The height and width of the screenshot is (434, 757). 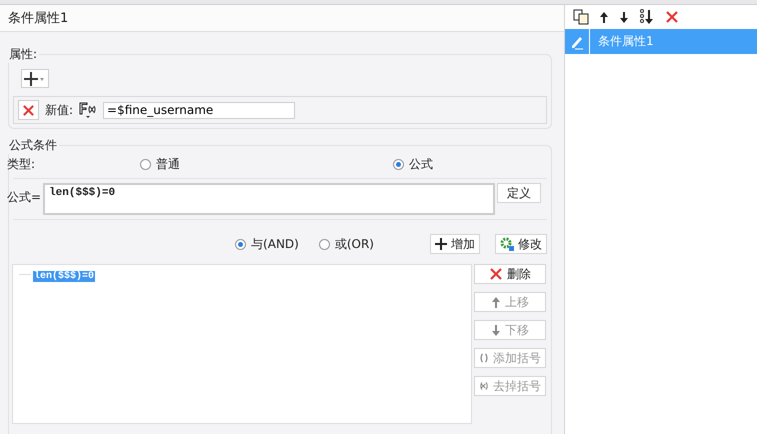 What do you see at coordinates (33, 145) in the screenshot?
I see `group-legend: 公式条件` at bounding box center [33, 145].